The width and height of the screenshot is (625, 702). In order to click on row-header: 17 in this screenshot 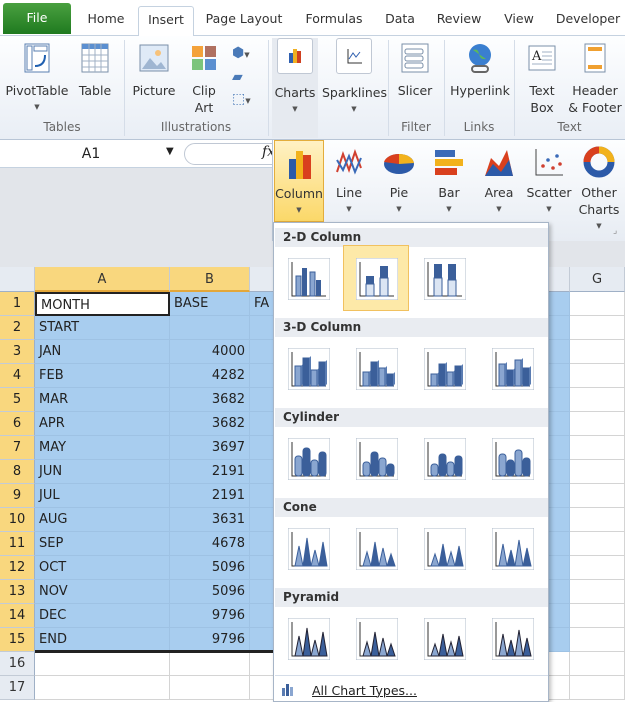, I will do `click(17, 688)`.